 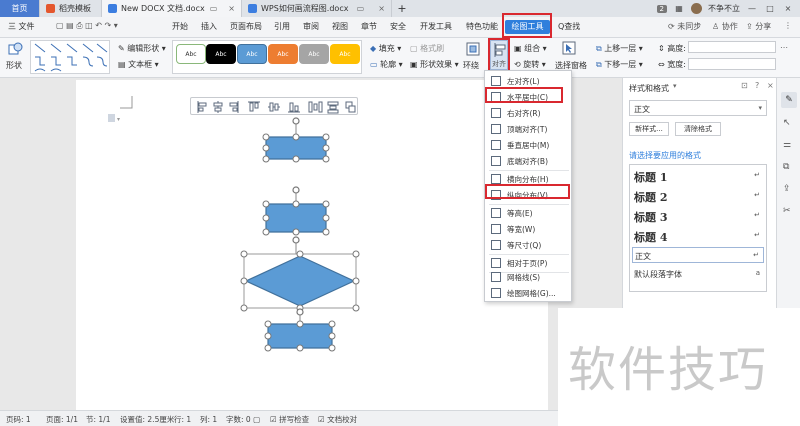 What do you see at coordinates (18, 419) in the screenshot?
I see `status-page: 页码: 1` at bounding box center [18, 419].